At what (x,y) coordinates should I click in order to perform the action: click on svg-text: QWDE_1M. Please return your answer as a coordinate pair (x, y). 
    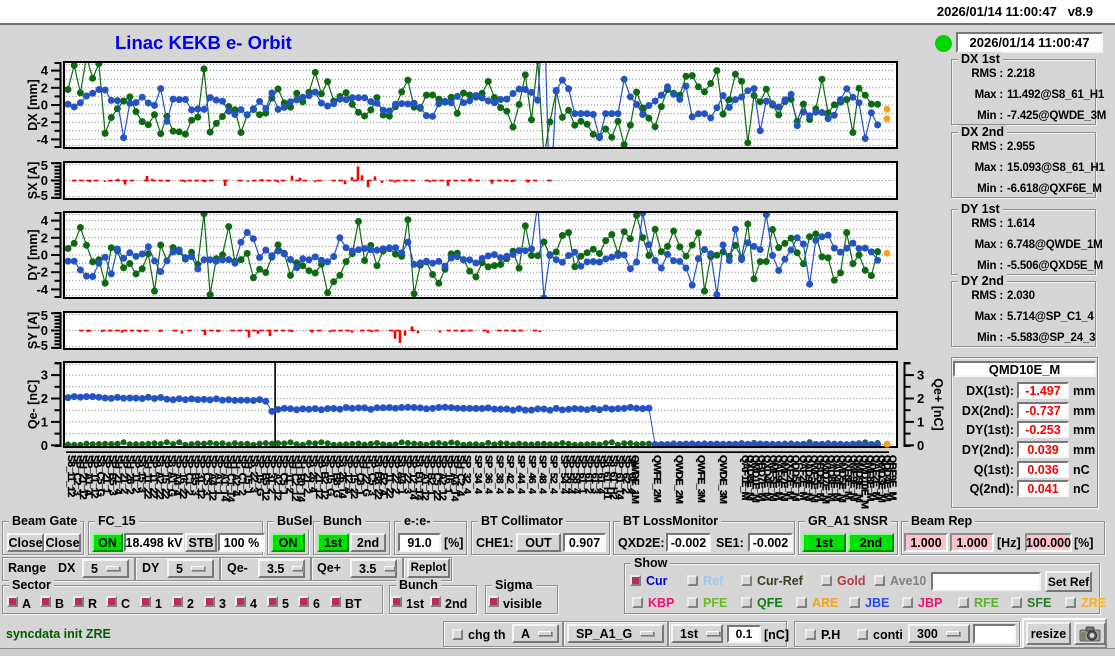
    Looking at the image, I should click on (635, 479).